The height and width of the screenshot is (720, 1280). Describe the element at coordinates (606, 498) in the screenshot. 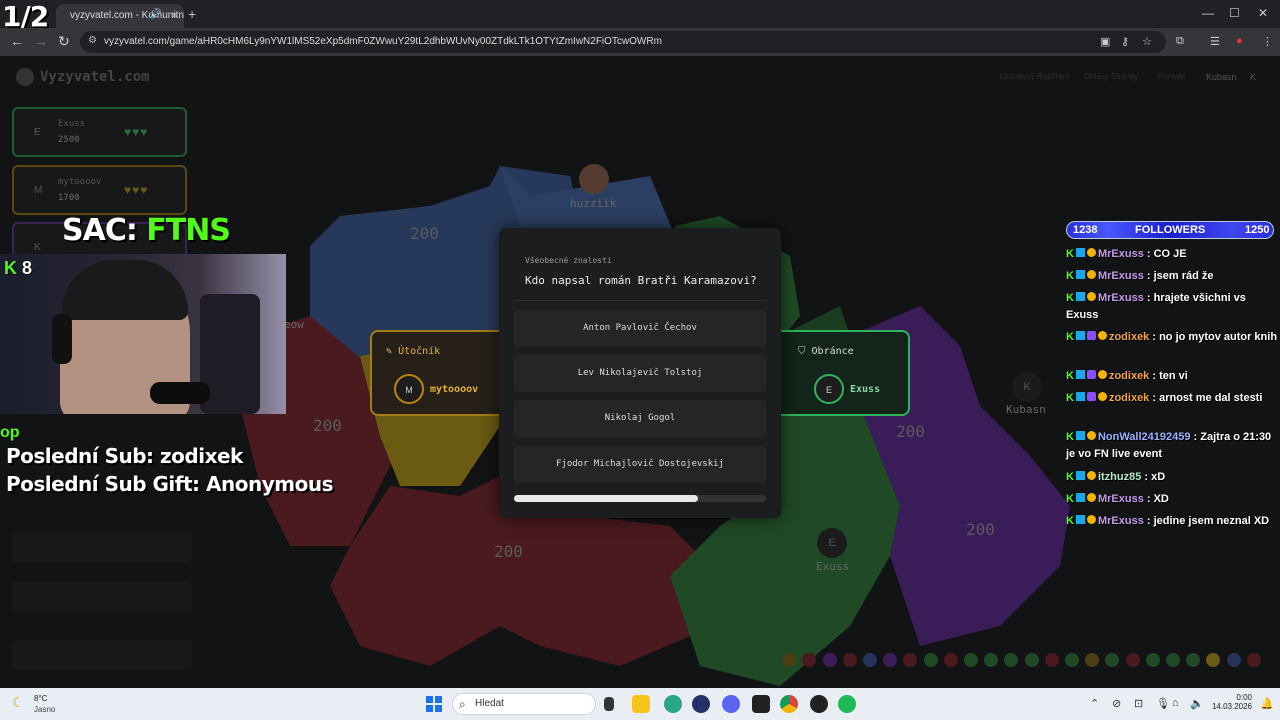

I see `timer-bar-fill` at that location.